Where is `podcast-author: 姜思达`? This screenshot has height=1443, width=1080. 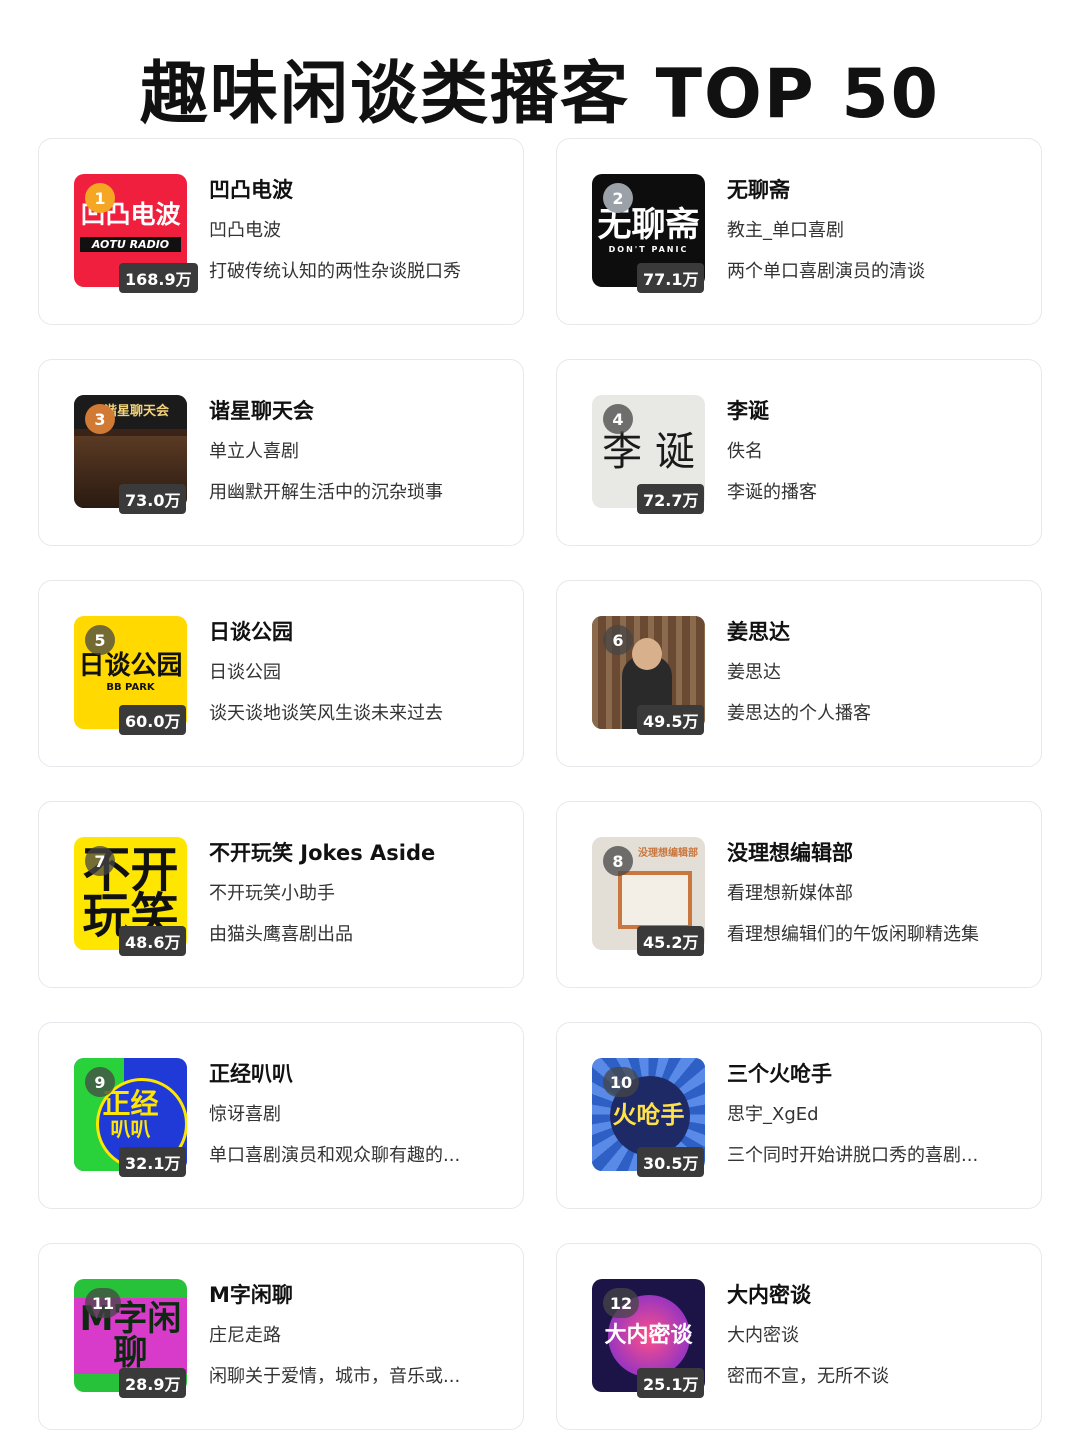
podcast-author: 姜思达 is located at coordinates (754, 672).